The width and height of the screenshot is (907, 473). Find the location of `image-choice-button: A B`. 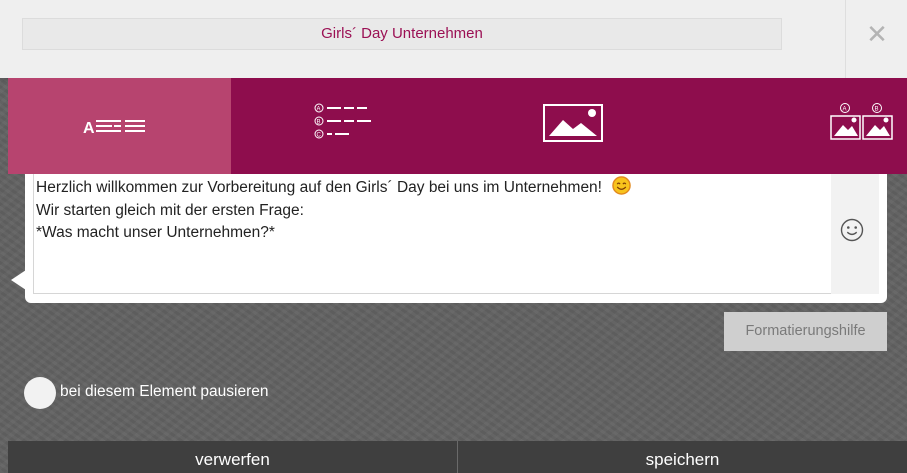

image-choice-button: A B is located at coordinates (796, 126).